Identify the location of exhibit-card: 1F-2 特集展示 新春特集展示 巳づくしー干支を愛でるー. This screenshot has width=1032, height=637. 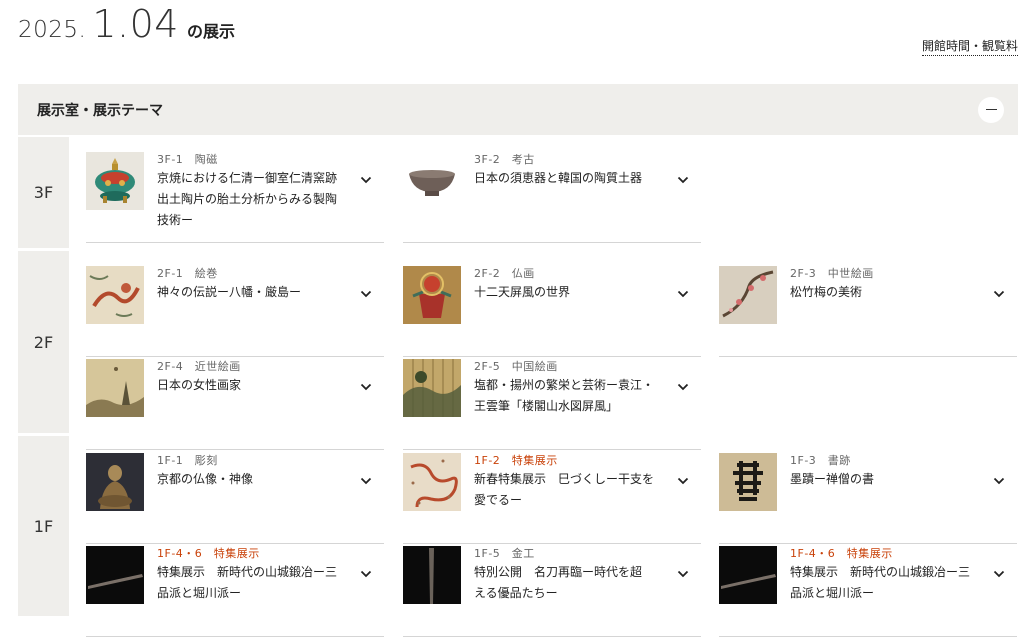
(552, 497).